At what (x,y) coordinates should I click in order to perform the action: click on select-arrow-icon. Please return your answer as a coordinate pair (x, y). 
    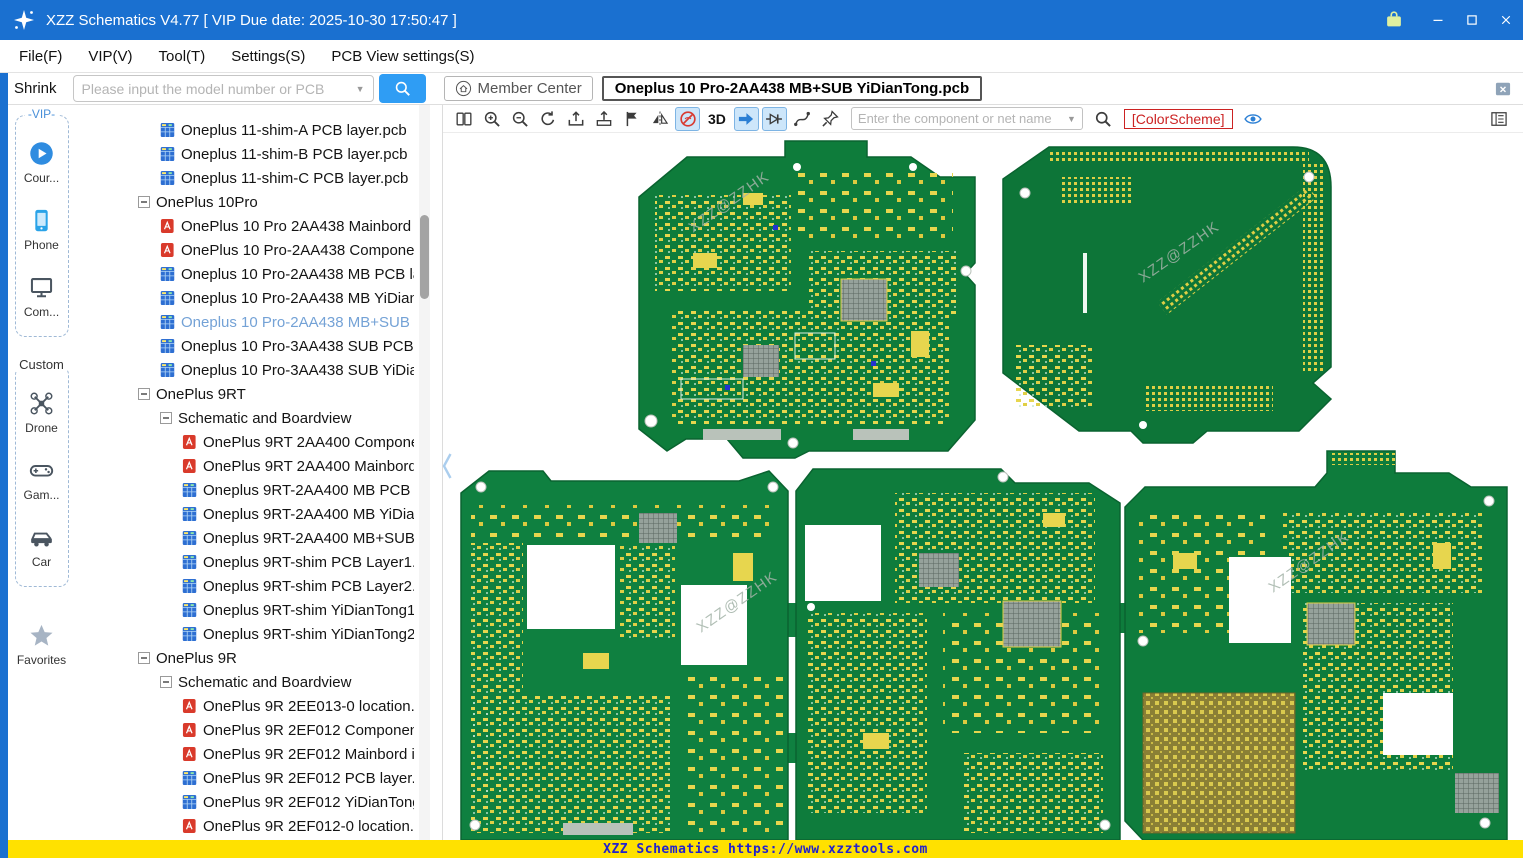
    Looking at the image, I should click on (746, 118).